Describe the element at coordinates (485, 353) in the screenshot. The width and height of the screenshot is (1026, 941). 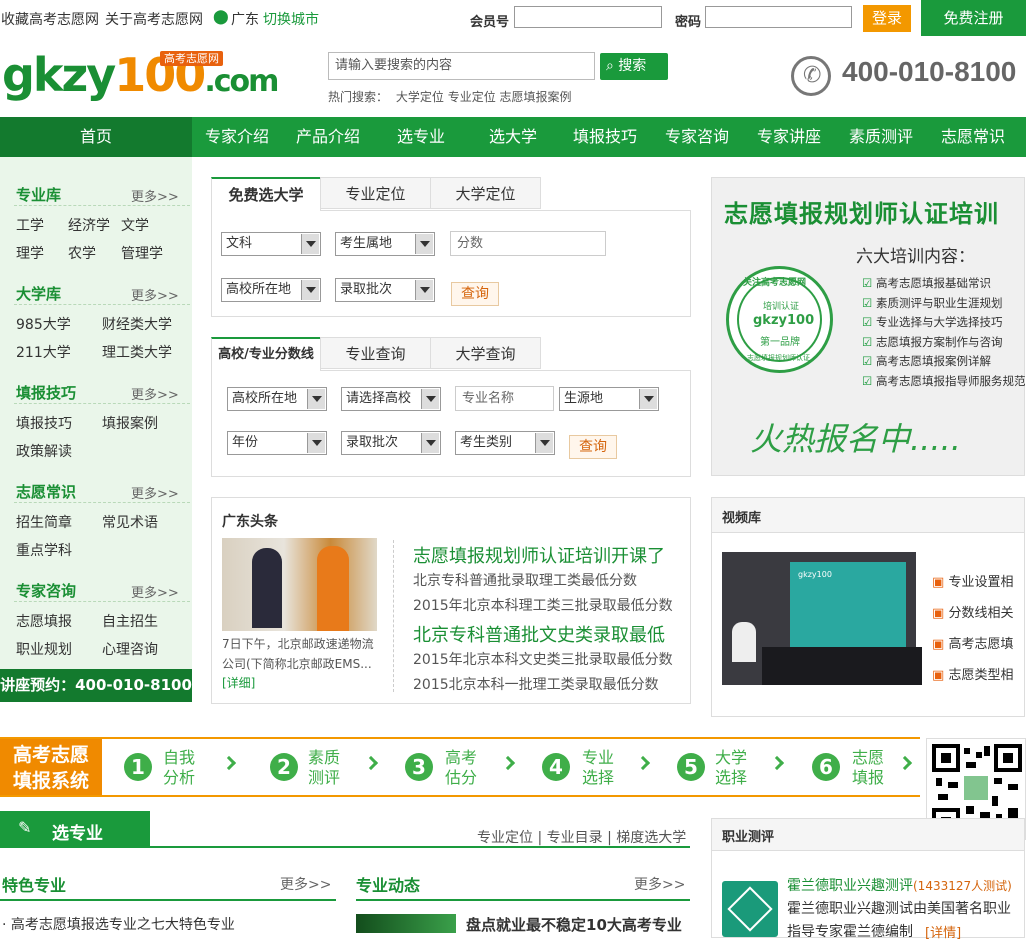
I see `tab-university-query: 大学查询` at that location.